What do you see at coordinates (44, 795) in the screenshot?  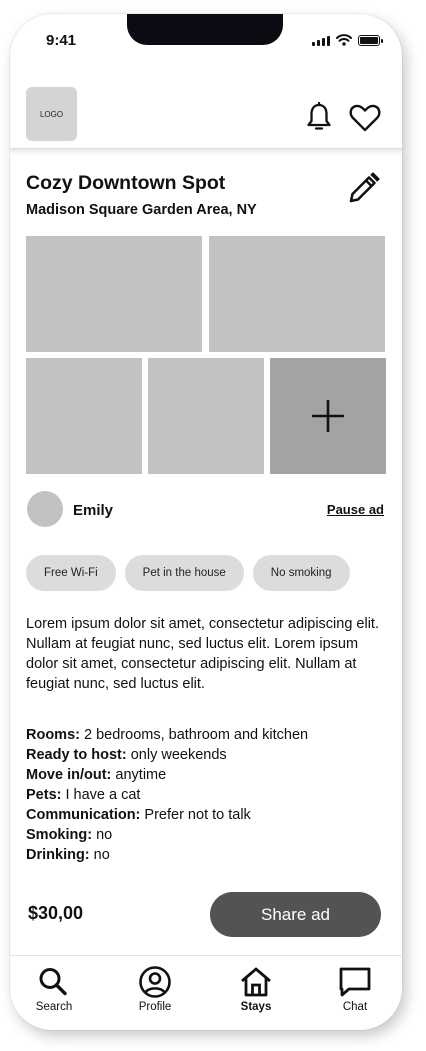 I see `detail-label: Pets:` at bounding box center [44, 795].